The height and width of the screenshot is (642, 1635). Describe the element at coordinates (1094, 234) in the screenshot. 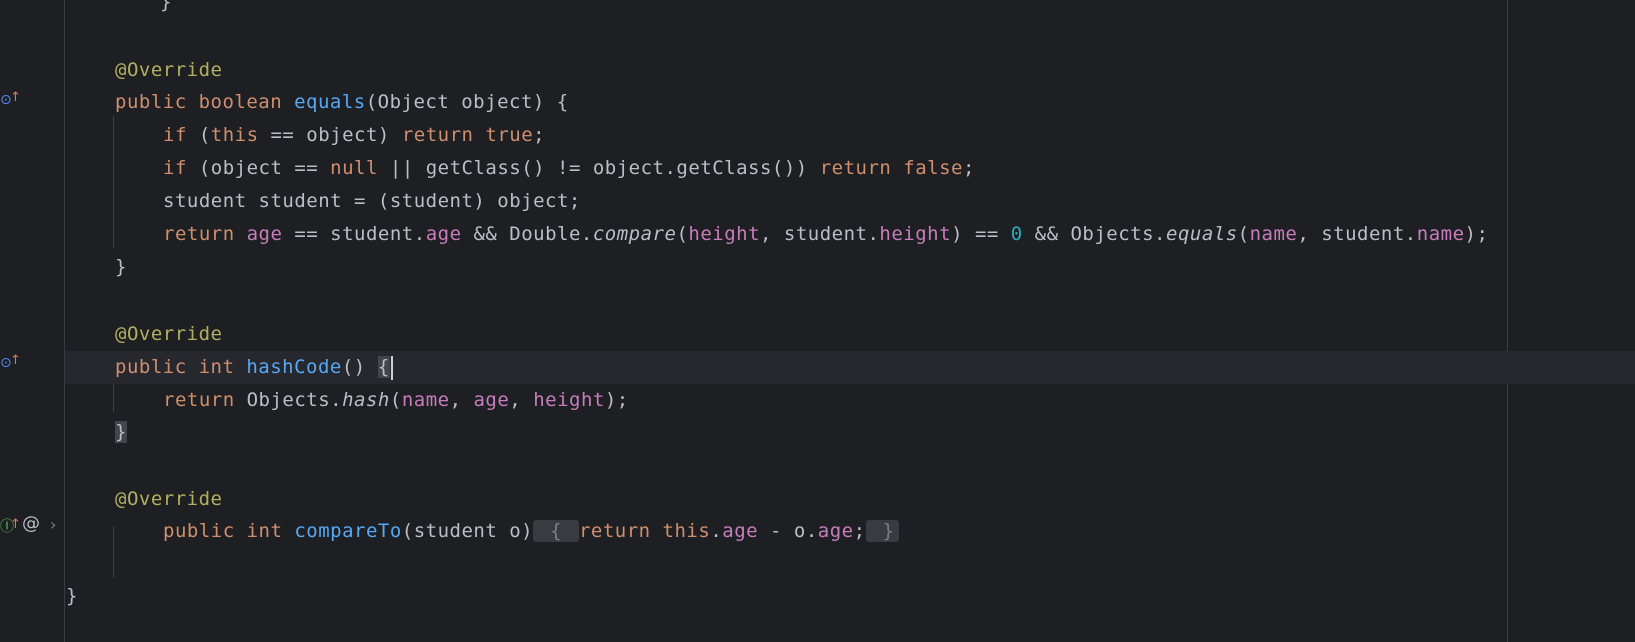

I see `code-token: && Objects.` at that location.